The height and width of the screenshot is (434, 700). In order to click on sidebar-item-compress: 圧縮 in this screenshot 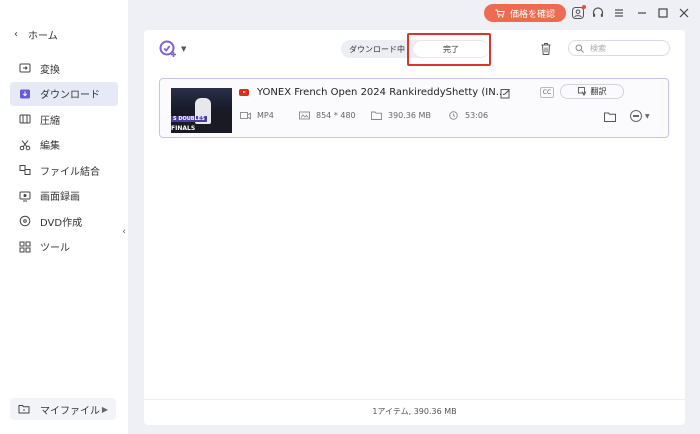, I will do `click(64, 119)`.